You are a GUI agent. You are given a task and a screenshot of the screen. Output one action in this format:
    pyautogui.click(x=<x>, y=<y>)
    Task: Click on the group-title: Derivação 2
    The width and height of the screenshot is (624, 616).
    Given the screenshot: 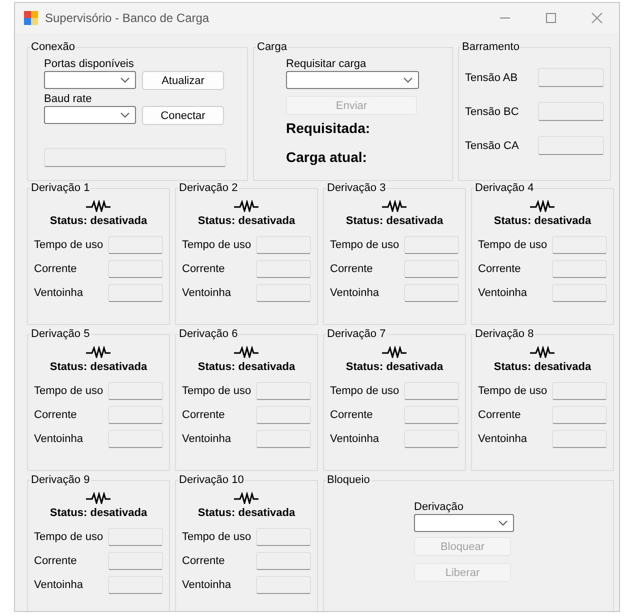 What is the action you would take?
    pyautogui.click(x=208, y=188)
    